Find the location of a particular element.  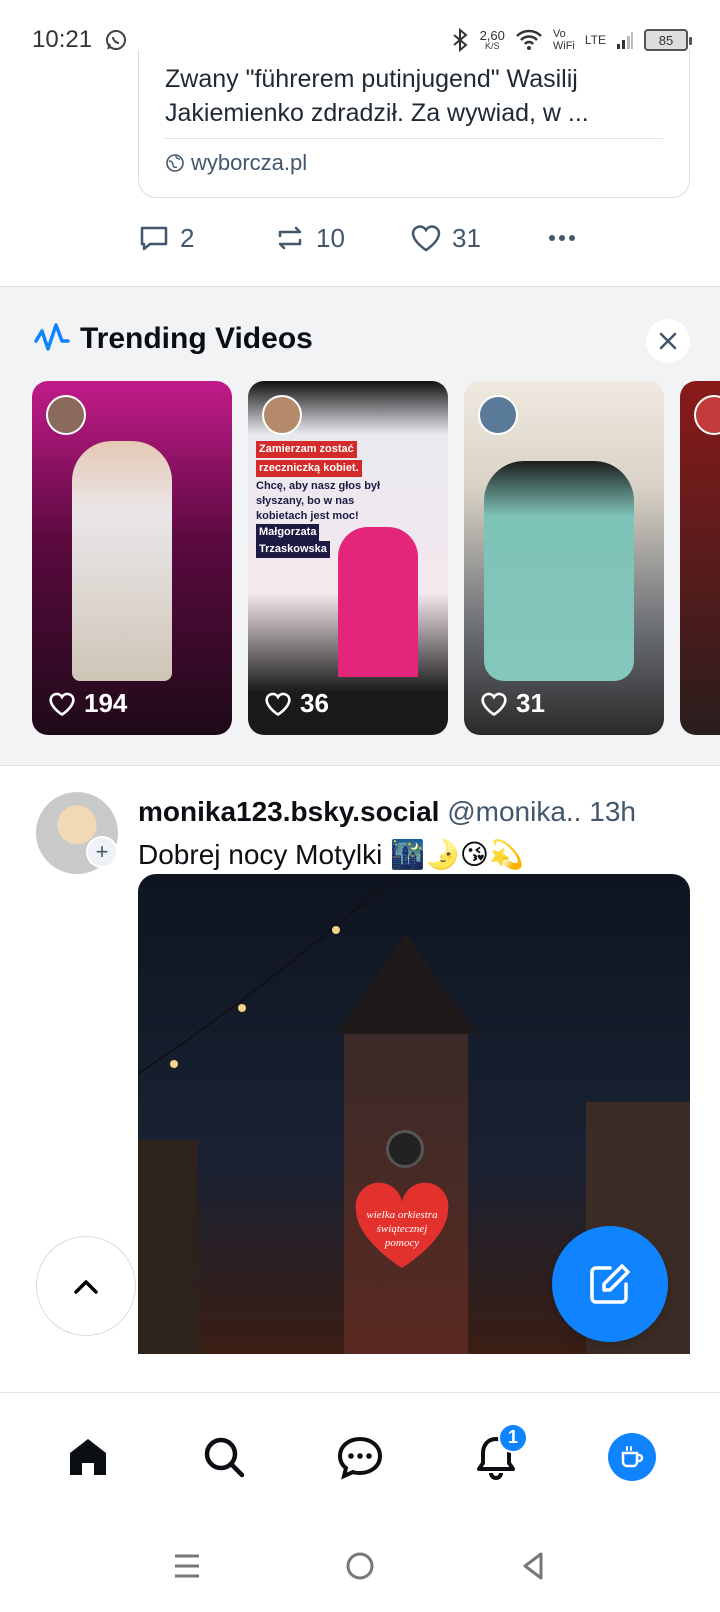

clock-icon is located at coordinates (405, 1149).